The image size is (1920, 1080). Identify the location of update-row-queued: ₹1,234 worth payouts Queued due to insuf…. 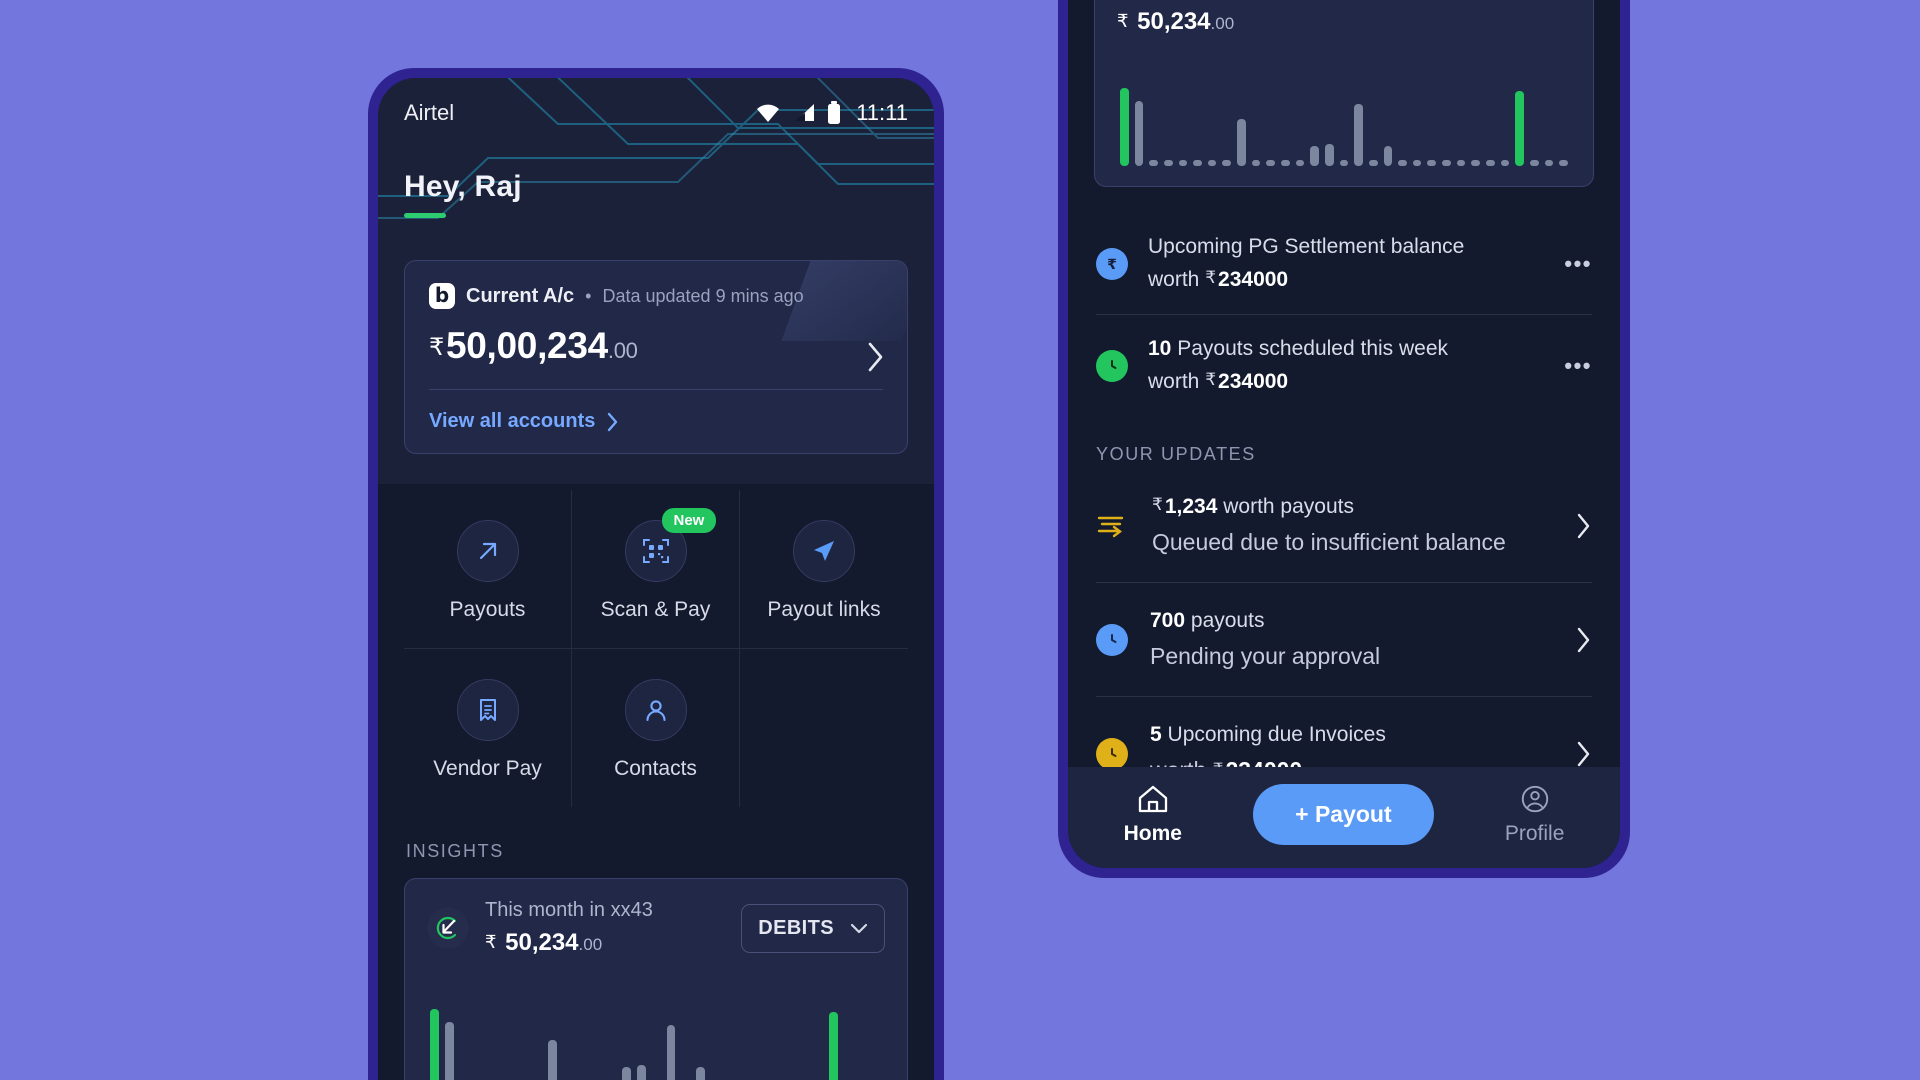
(1344, 525).